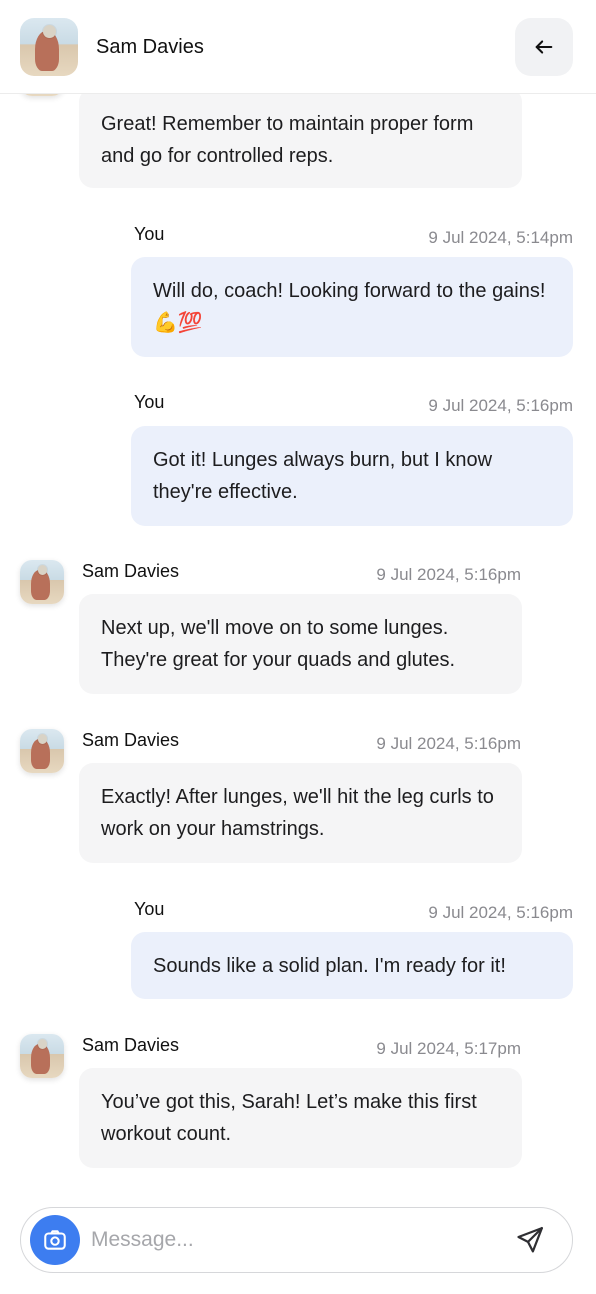 The height and width of the screenshot is (1294, 596). Describe the element at coordinates (298, 47) in the screenshot. I see `chat-header: Sam Davies` at that location.